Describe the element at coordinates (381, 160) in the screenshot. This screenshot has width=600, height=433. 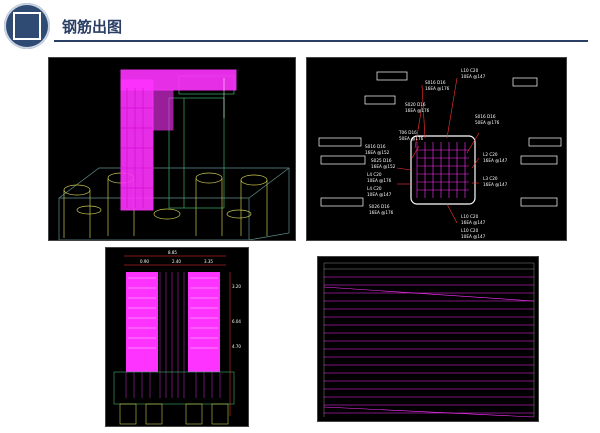
I see `section-label: S025 D16` at that location.